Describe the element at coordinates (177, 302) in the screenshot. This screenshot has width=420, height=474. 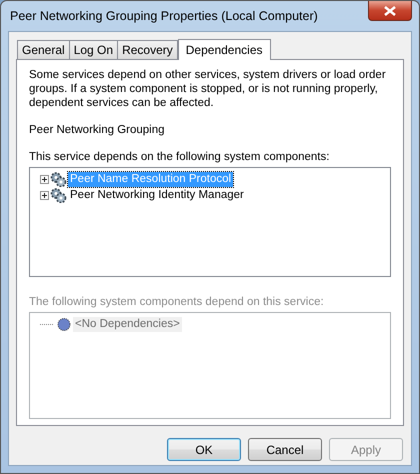
I see `tree-label: The following system components depend on this service:` at that location.